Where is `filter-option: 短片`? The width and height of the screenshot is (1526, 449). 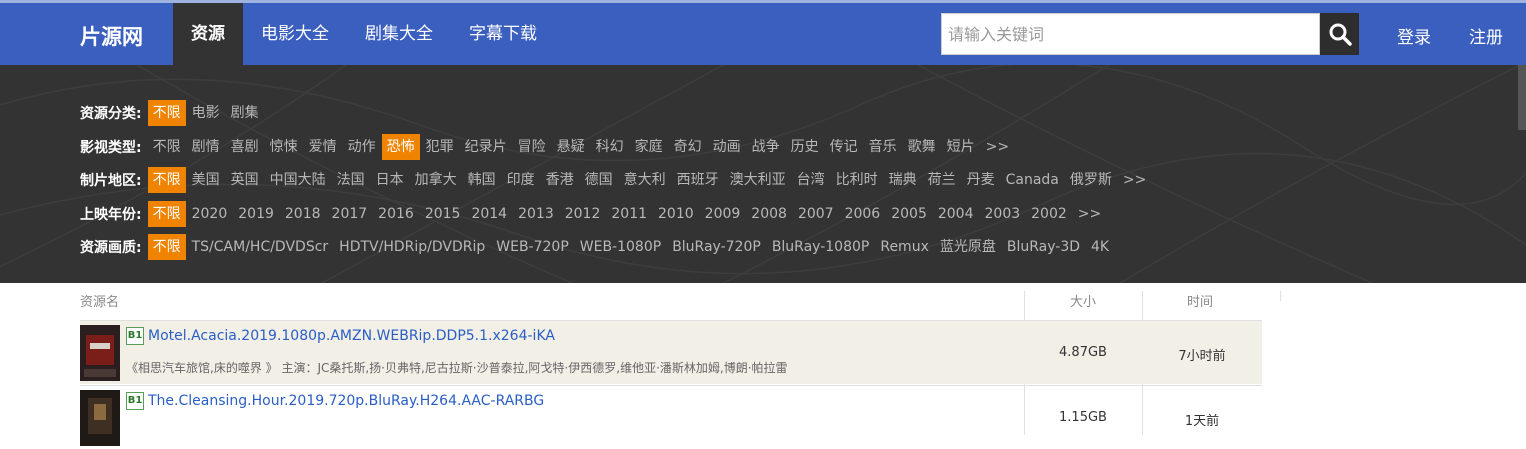 filter-option: 短片 is located at coordinates (961, 147).